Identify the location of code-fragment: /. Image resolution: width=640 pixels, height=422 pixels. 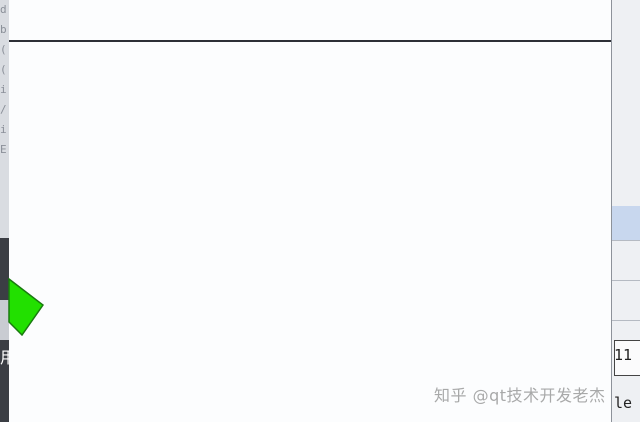
(3, 109).